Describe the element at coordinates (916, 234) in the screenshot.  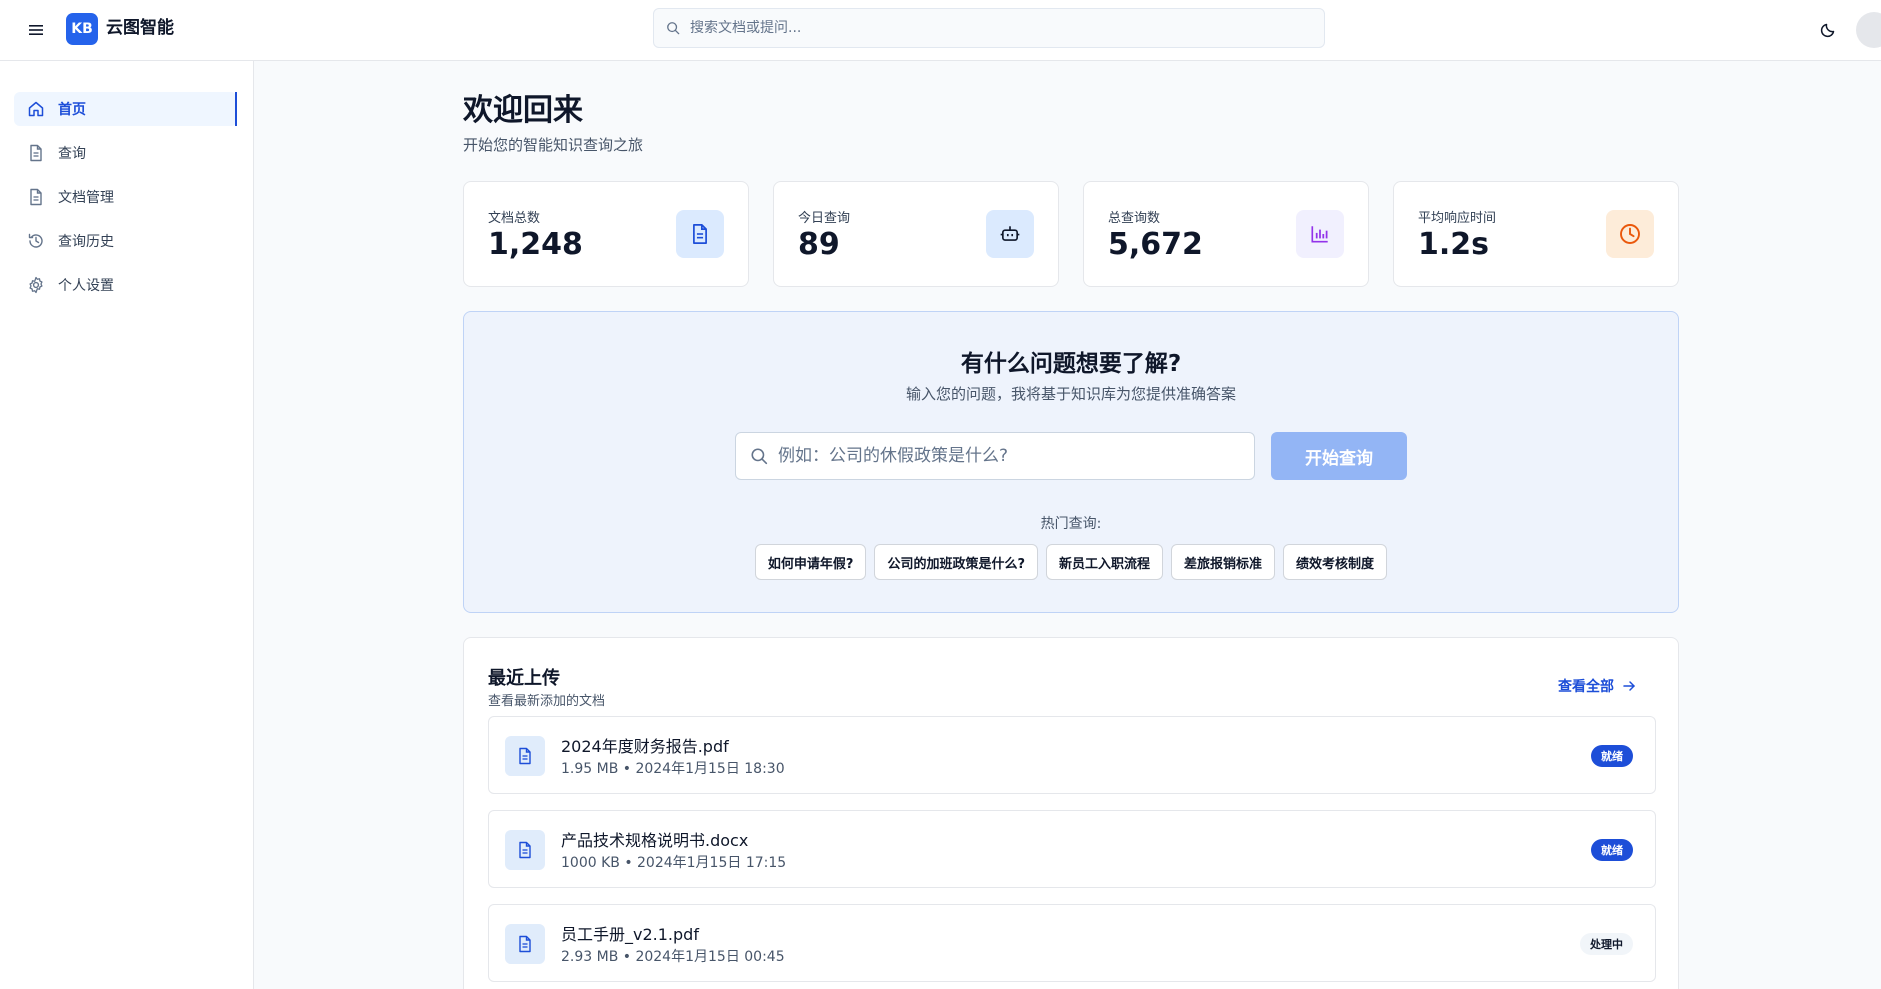
I see `stat-card-today-queries: 今日查询 89` at that location.